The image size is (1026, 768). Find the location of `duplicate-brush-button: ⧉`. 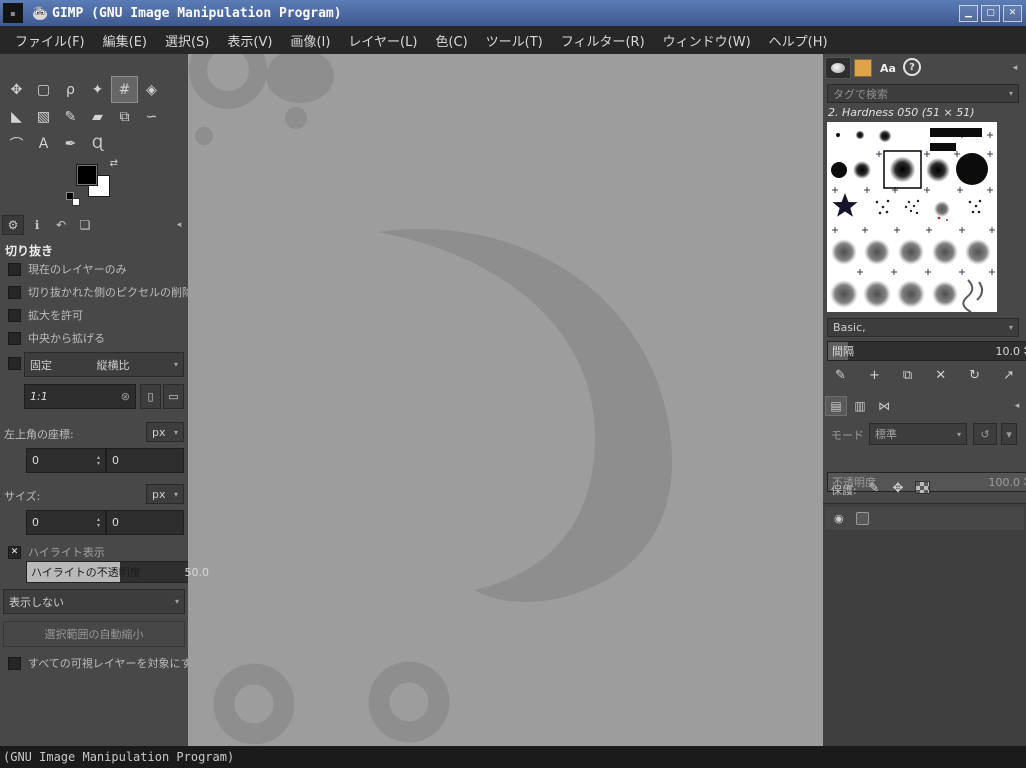

duplicate-brush-button: ⧉ is located at coordinates (907, 375).